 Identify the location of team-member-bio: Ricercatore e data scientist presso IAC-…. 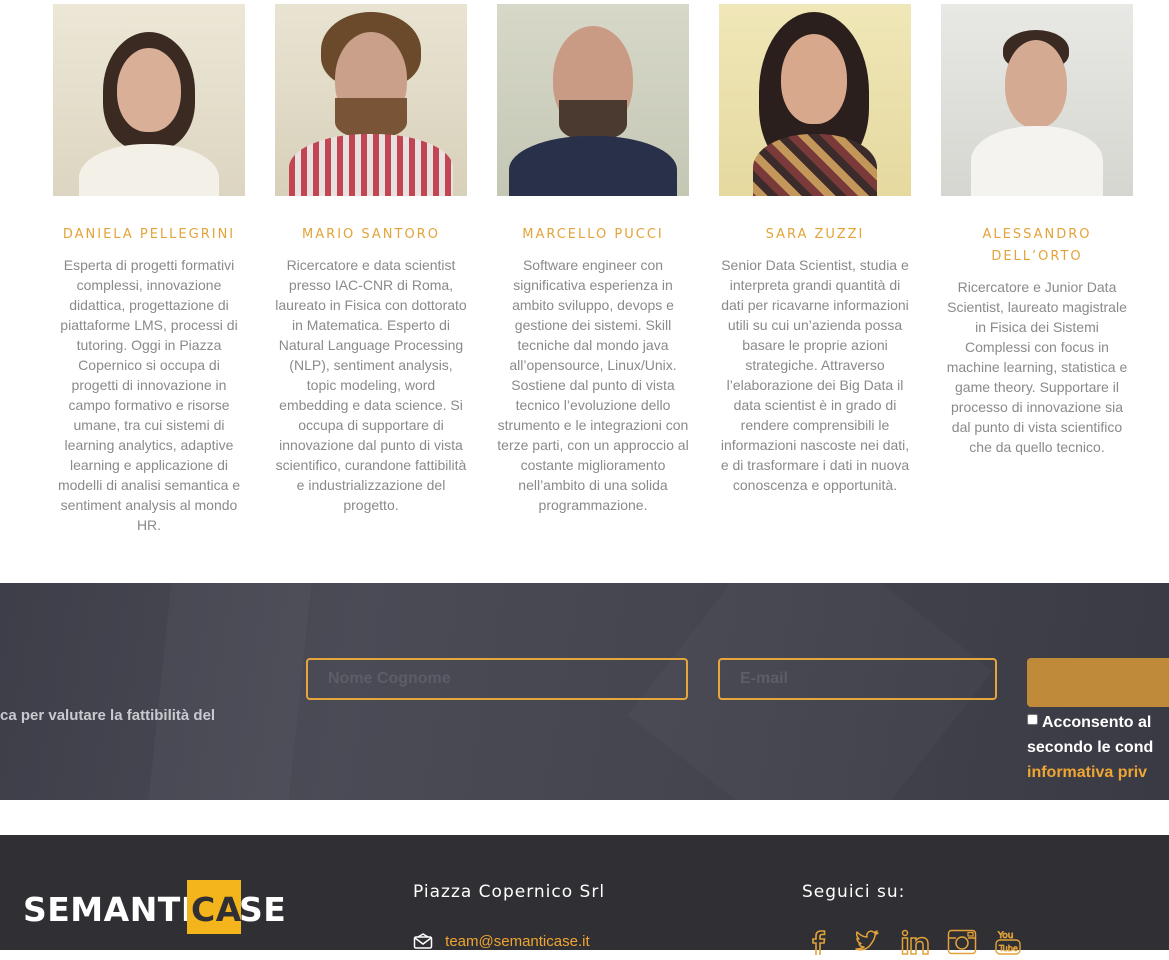
(371, 385).